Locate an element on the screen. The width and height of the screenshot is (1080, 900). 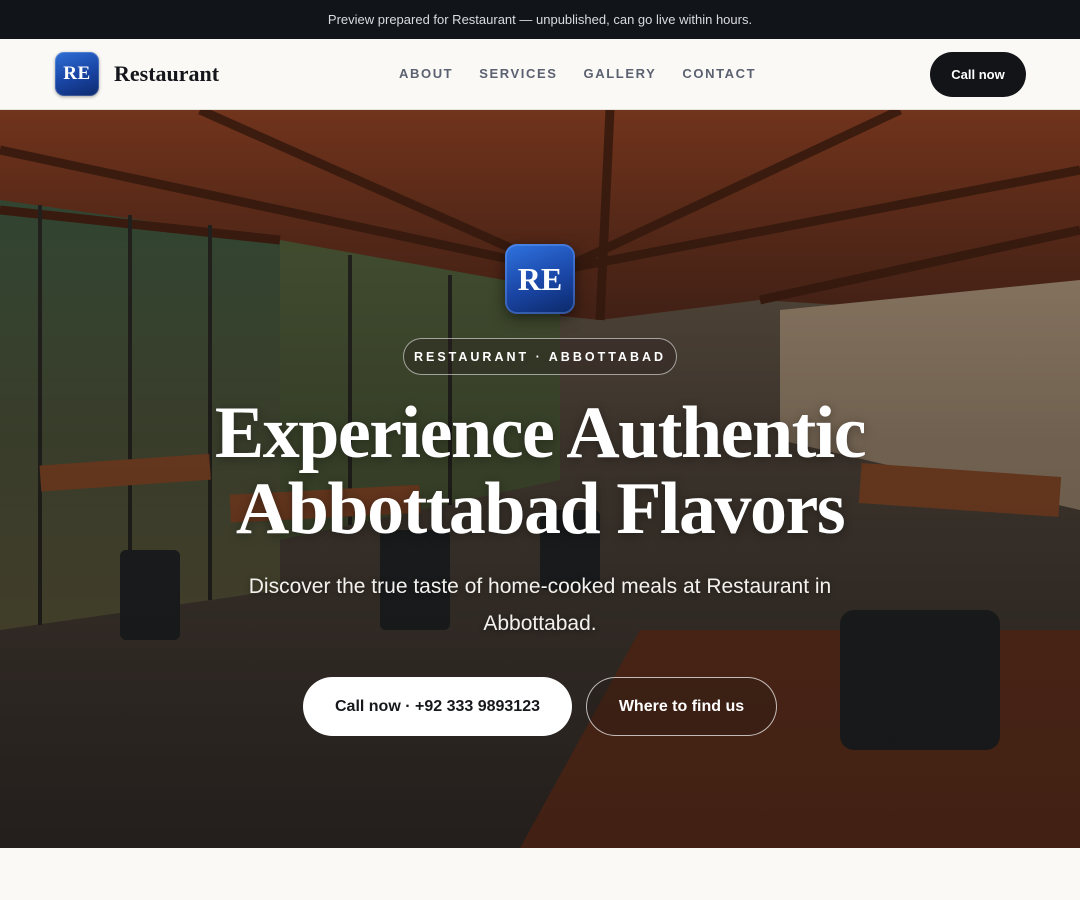
find-us-button: Where to find us is located at coordinates (681, 706).